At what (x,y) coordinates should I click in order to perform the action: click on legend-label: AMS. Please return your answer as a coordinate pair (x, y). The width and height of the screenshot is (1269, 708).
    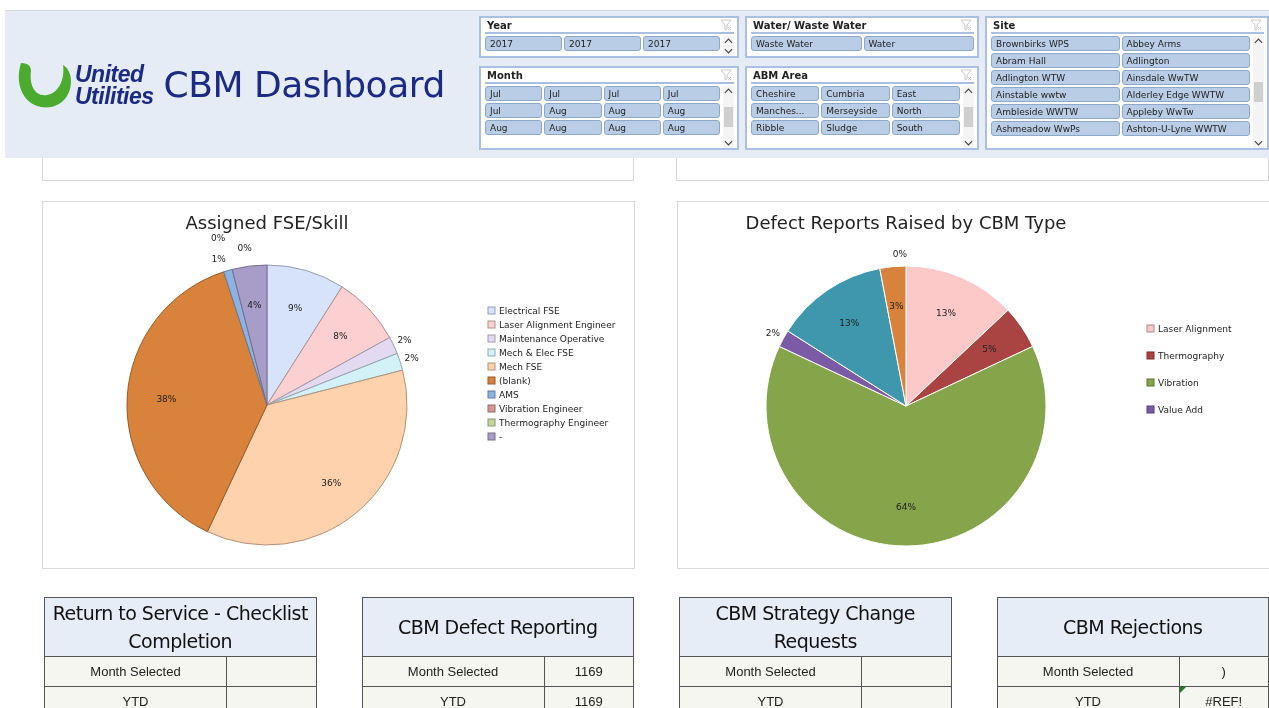
    Looking at the image, I should click on (509, 395).